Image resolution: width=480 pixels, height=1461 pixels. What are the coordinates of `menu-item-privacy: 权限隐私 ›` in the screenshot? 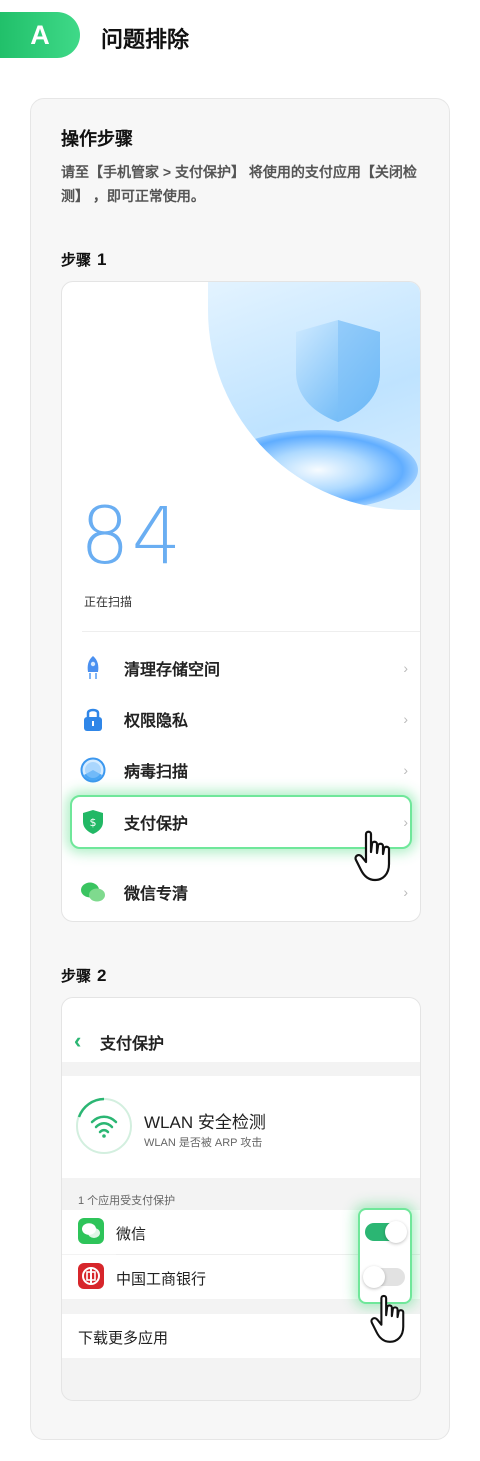 It's located at (241, 719).